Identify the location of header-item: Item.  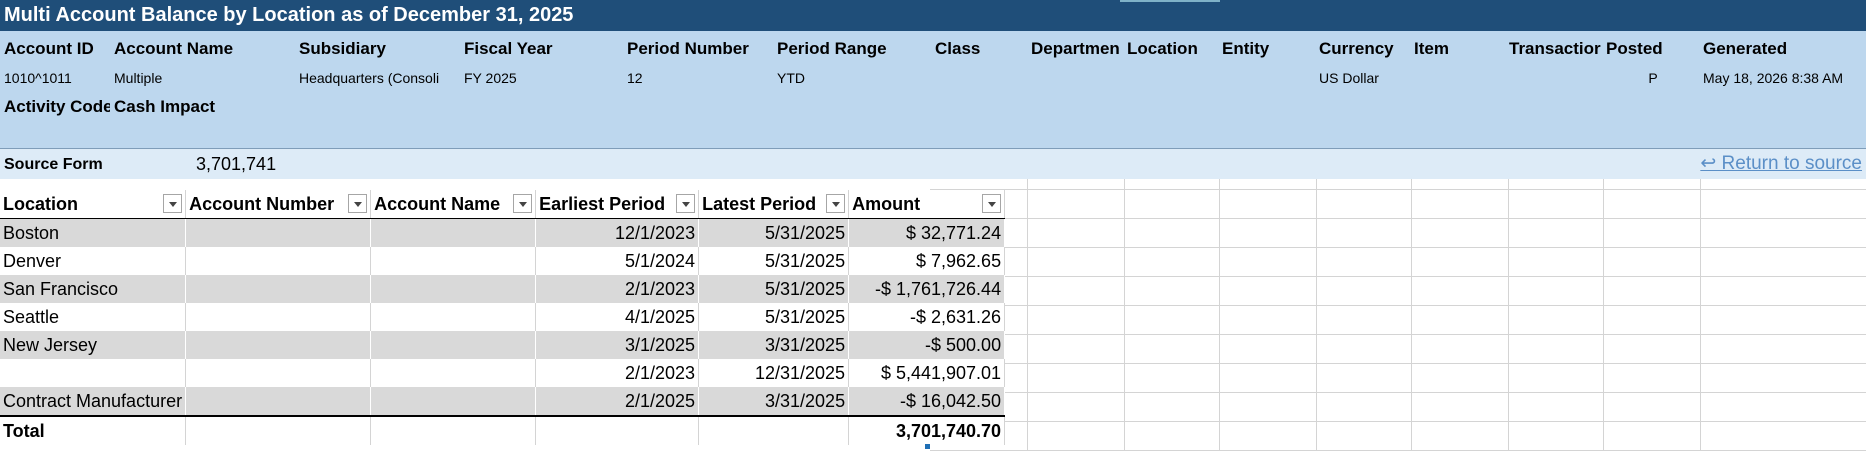
(1460, 49).